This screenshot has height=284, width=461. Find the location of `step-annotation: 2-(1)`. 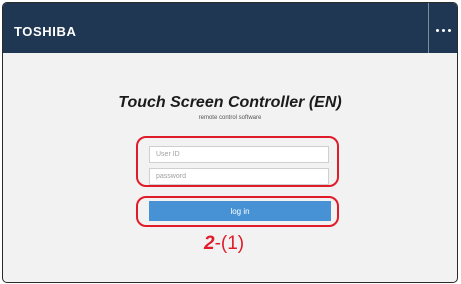

step-annotation: 2-(1) is located at coordinates (224, 244).